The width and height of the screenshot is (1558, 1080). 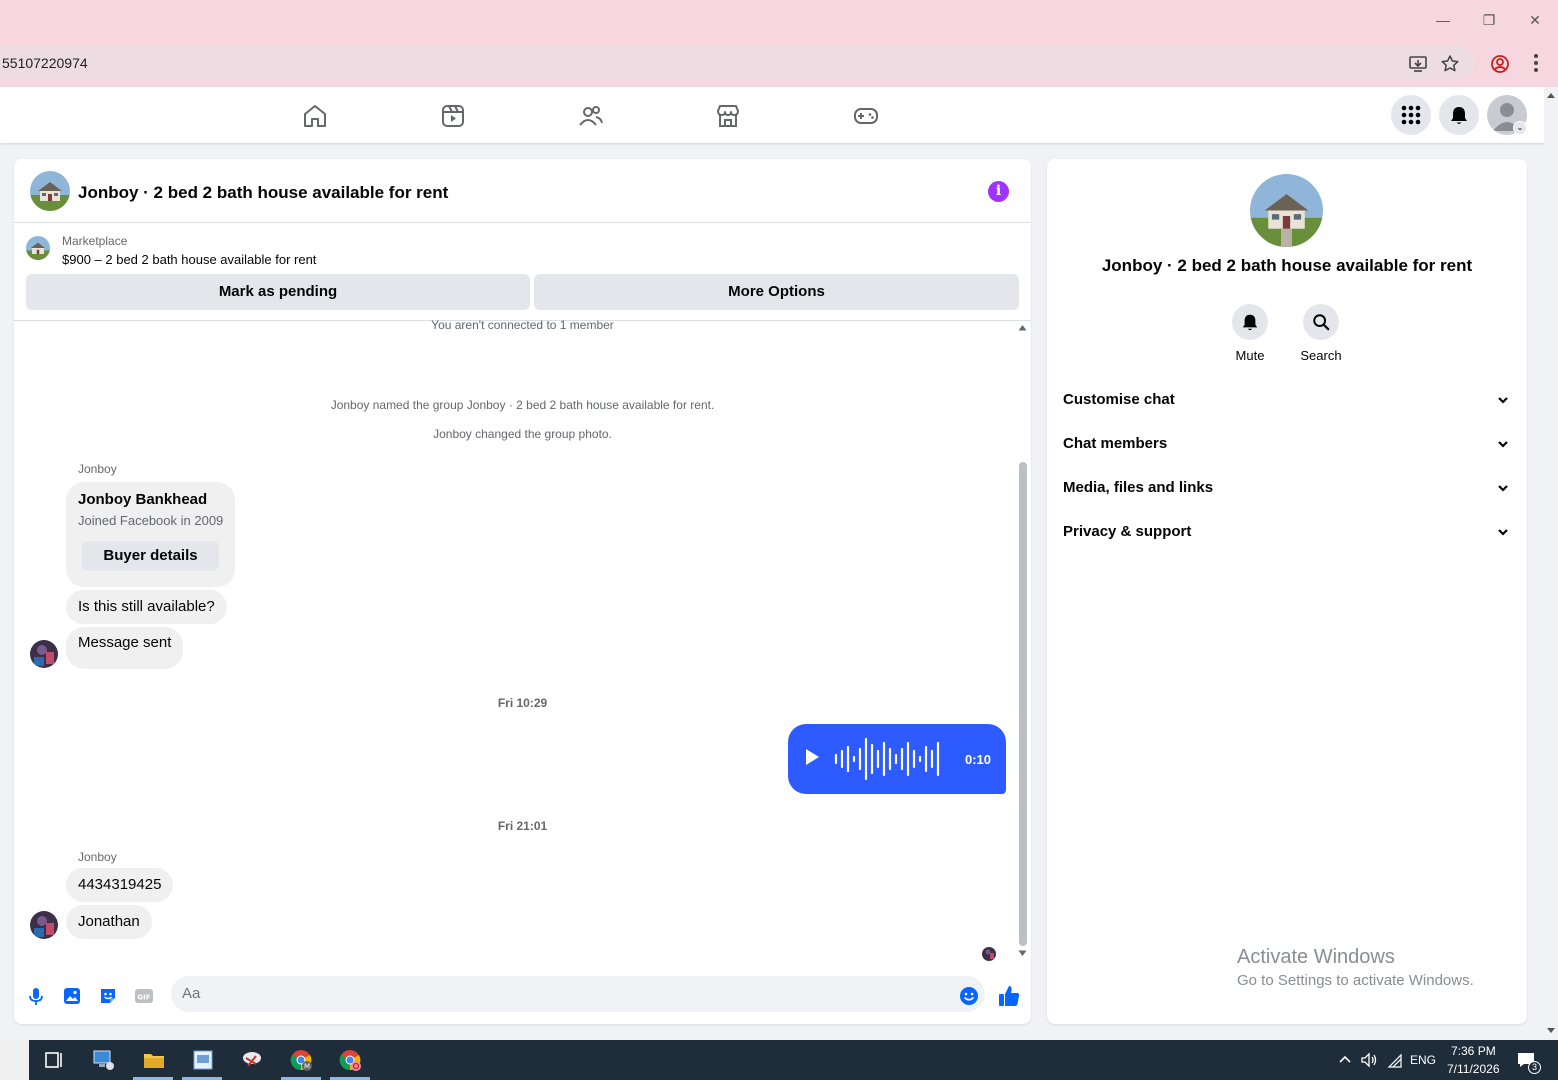 What do you see at coordinates (998, 191) in the screenshot?
I see `info-icon: i` at bounding box center [998, 191].